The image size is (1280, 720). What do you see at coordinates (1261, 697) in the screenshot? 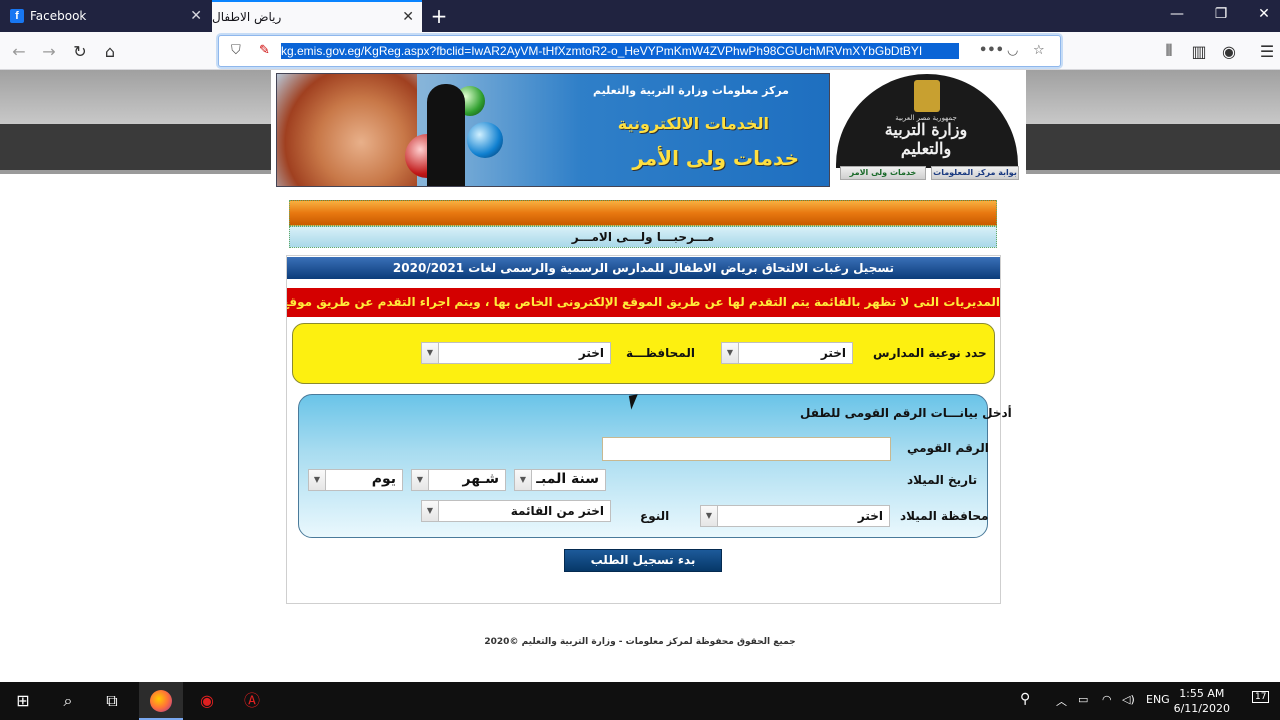
I see `notification-badge: 17` at bounding box center [1261, 697].